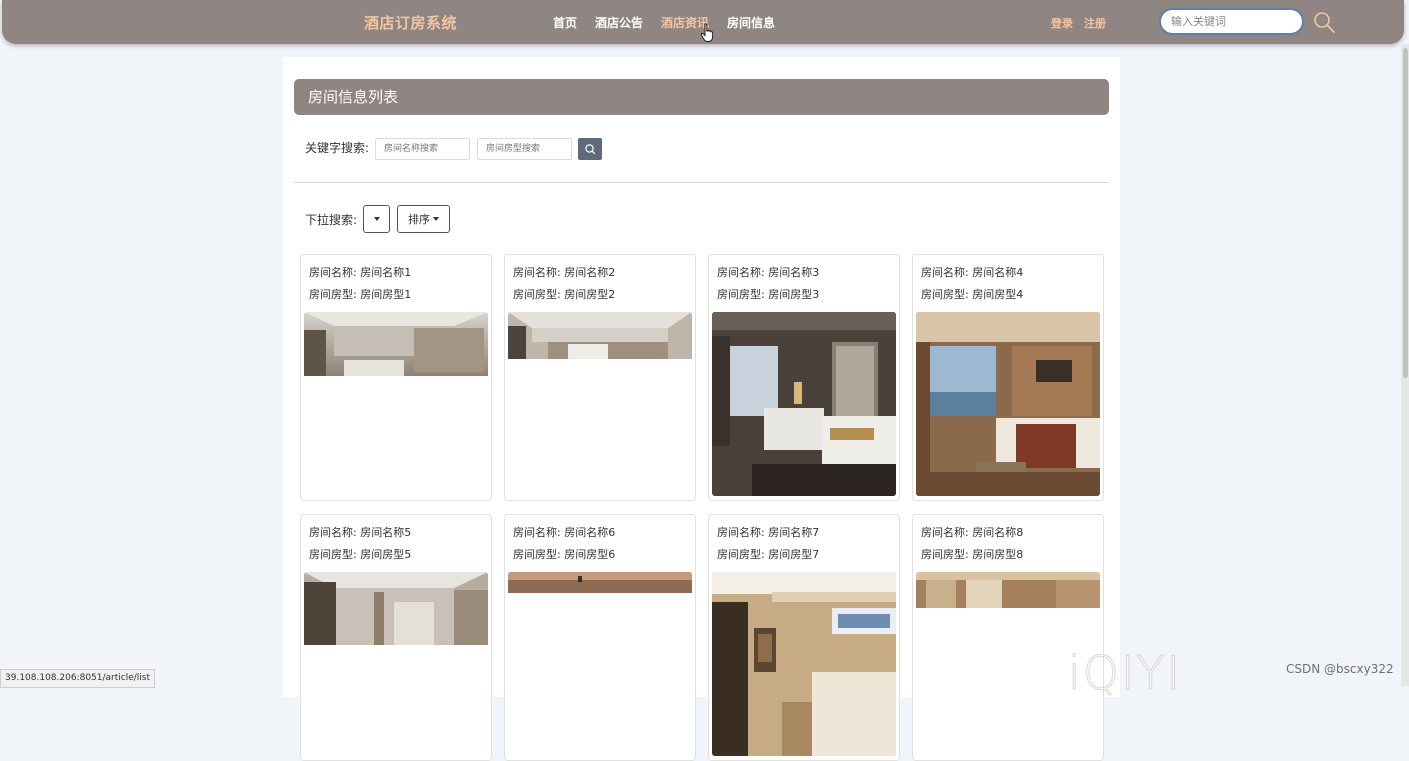 This screenshot has width=1409, height=761. Describe the element at coordinates (337, 148) in the screenshot. I see `keyword-search-label: 关键字搜索:` at that location.